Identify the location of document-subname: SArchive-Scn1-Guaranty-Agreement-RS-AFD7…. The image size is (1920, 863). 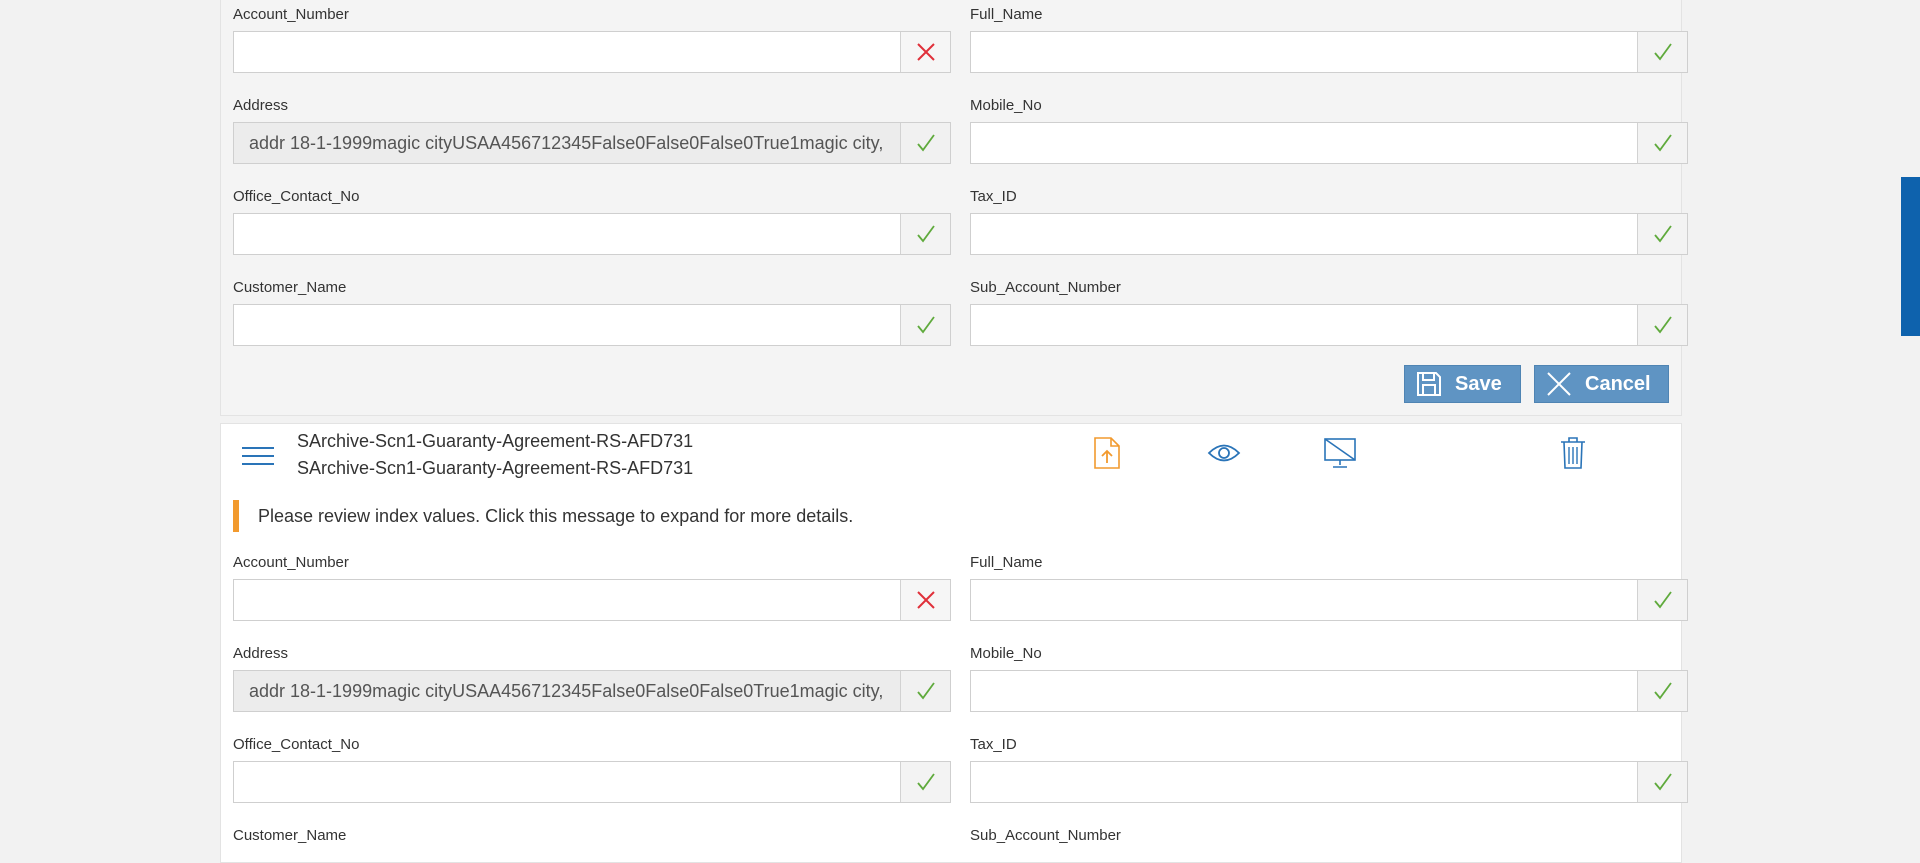
(495, 468).